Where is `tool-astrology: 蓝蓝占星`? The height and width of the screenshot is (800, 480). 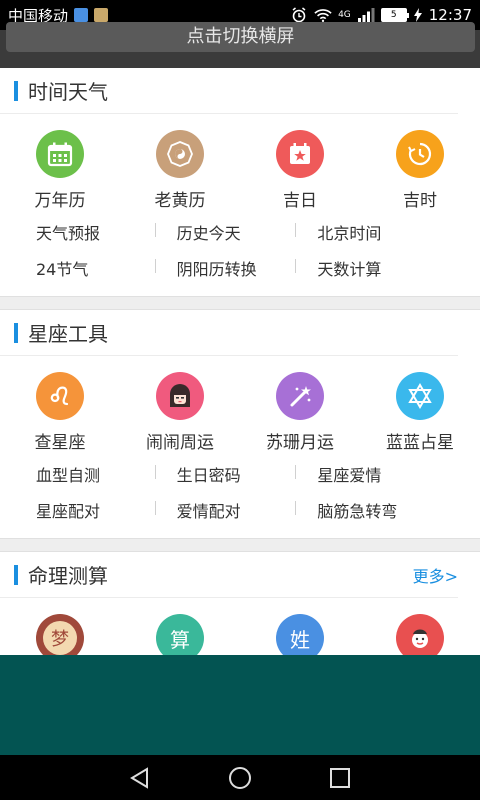 tool-astrology: 蓝蓝占星 is located at coordinates (420, 414).